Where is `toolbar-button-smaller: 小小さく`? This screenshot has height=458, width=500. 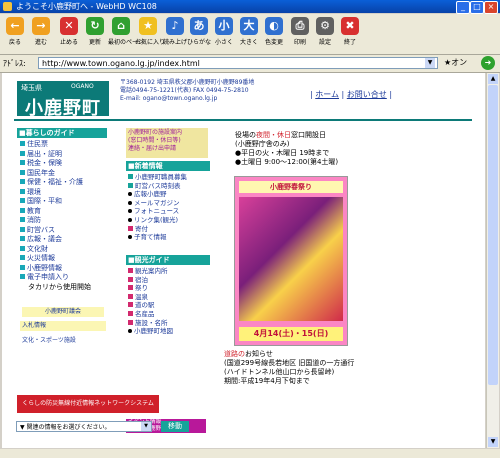
toolbar-button-smaller: 小小さく is located at coordinates (224, 34).